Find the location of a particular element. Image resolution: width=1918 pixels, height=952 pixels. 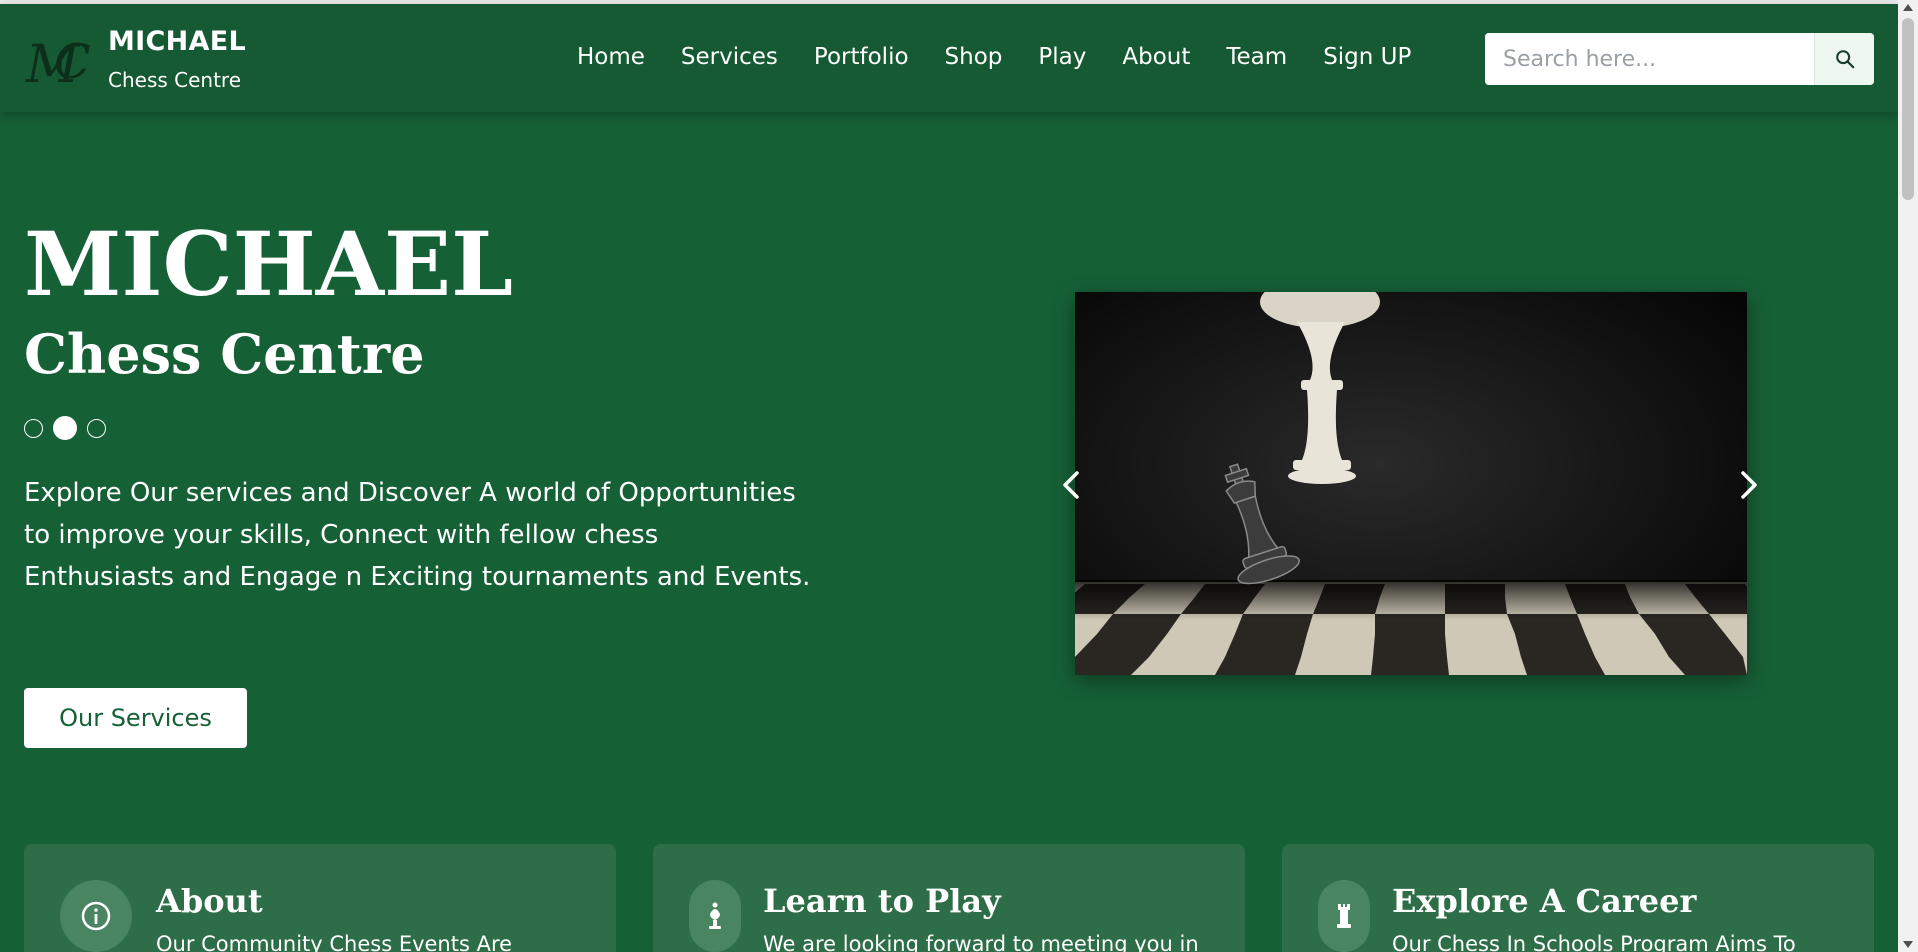

search-button is located at coordinates (1844, 59).